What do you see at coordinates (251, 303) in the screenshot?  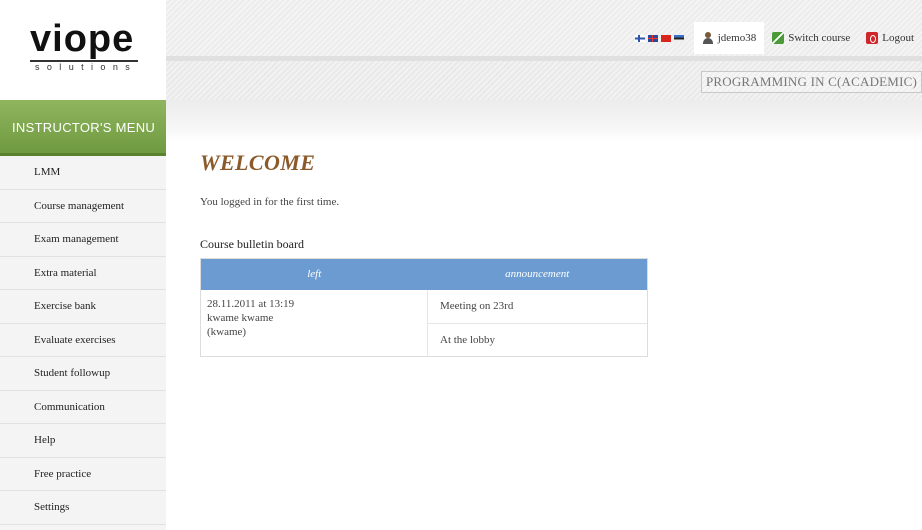 I see `post-date: 28.11.2011 at 13:19` at bounding box center [251, 303].